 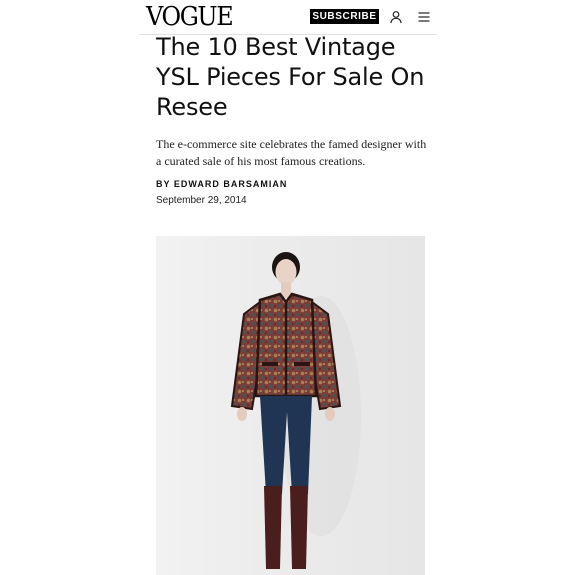 What do you see at coordinates (396, 17) in the screenshot?
I see `user-icon` at bounding box center [396, 17].